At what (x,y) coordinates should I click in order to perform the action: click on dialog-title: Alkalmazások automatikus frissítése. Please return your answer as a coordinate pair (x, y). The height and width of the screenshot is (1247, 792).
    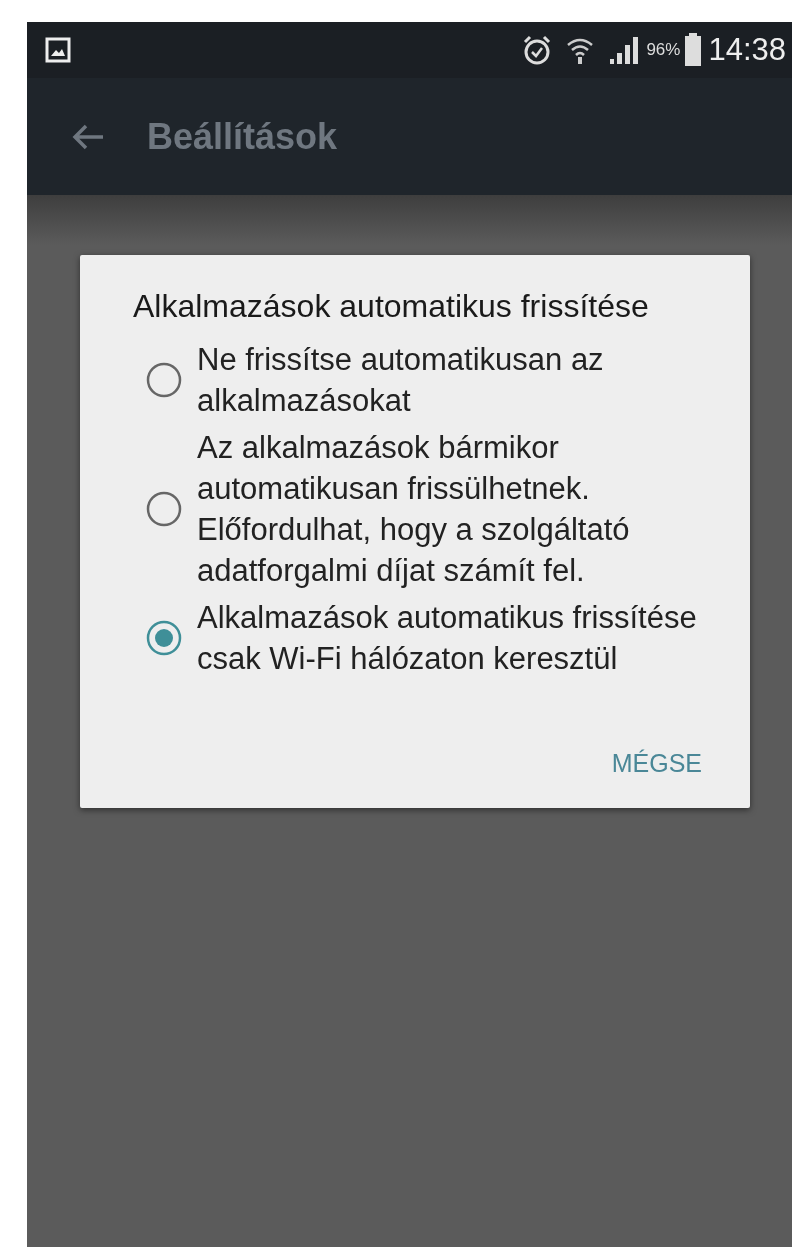
    Looking at the image, I should click on (391, 306).